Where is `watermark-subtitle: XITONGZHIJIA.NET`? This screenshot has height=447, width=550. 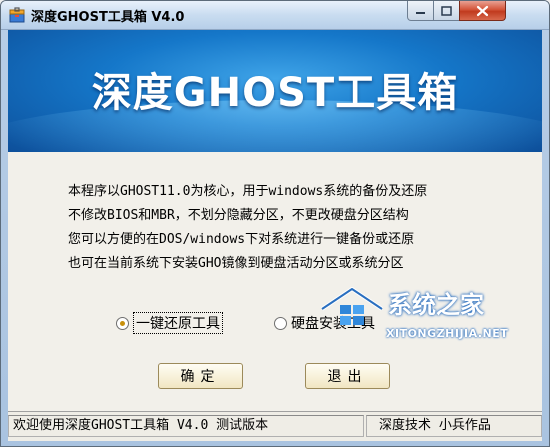 watermark-subtitle: XITONGZHIJIA.NET is located at coordinates (447, 333).